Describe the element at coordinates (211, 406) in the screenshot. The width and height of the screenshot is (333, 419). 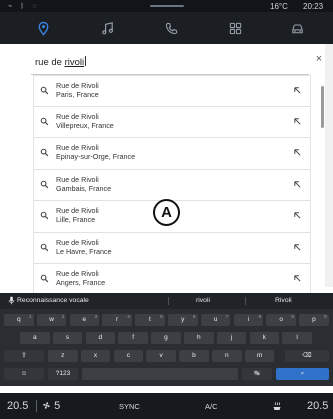
I see `ac-button: A/C` at that location.